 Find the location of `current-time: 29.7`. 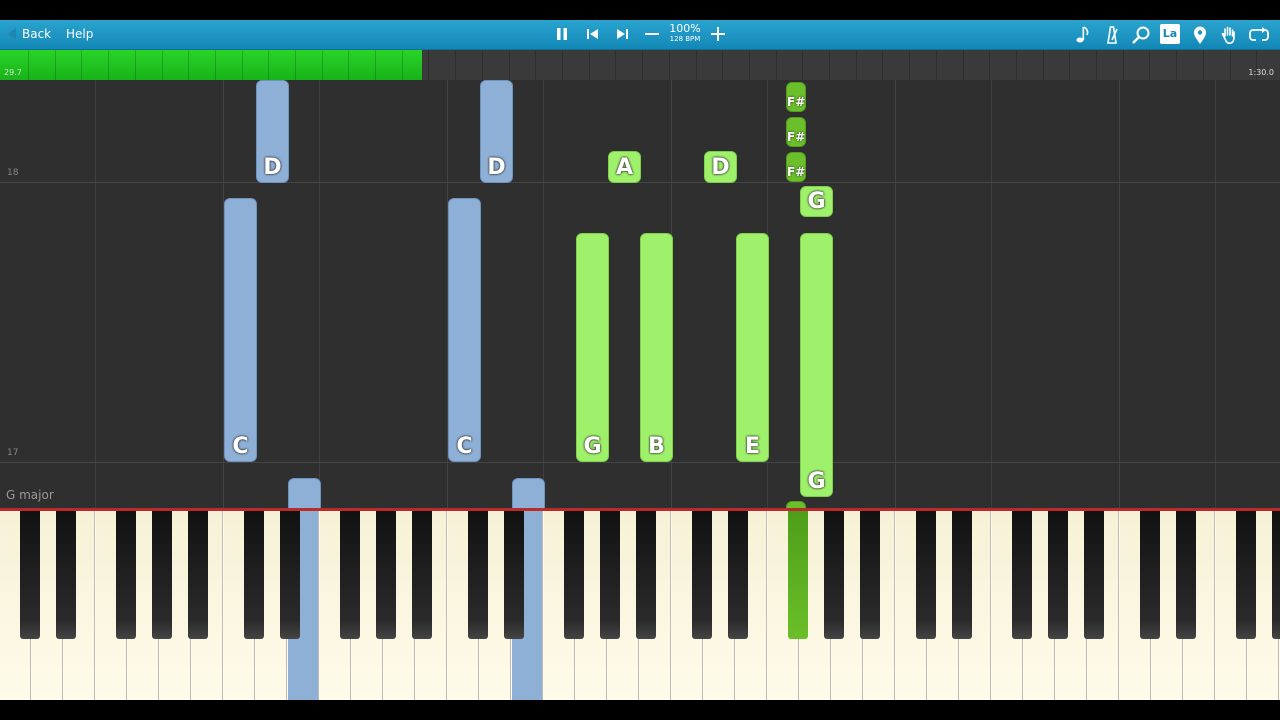

current-time: 29.7 is located at coordinates (13, 72).